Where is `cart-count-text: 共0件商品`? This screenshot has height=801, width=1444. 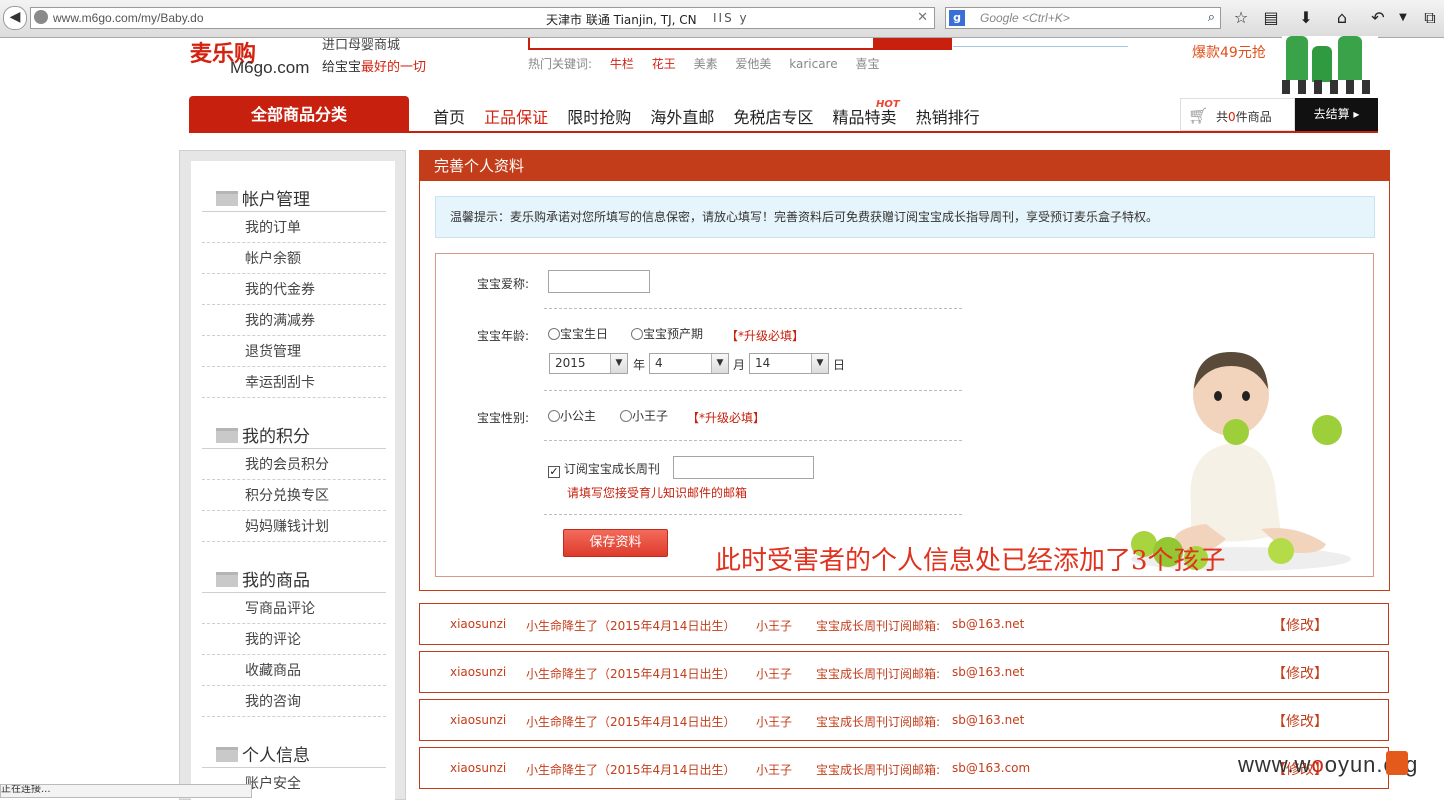
cart-count-text: 共0件商品 is located at coordinates (1244, 117).